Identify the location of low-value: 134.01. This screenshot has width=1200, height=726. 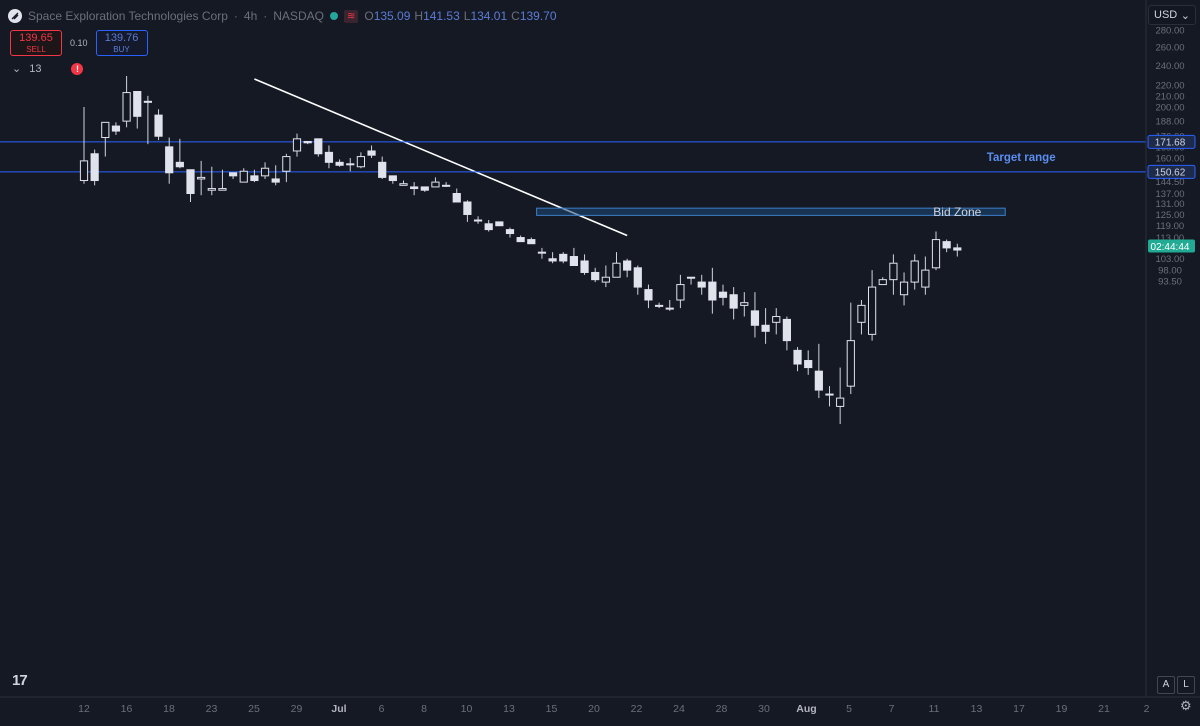
(489, 16).